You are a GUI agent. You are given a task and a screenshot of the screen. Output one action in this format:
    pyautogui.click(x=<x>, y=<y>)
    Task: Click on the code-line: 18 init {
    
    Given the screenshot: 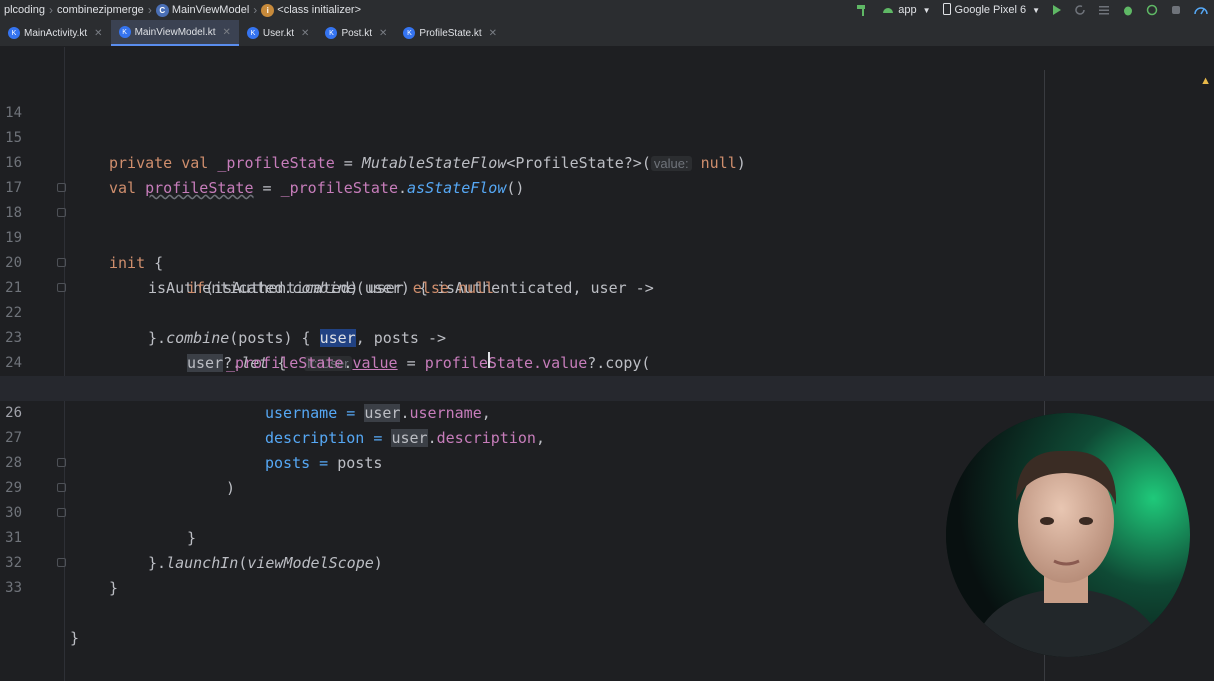 What is the action you would take?
    pyautogui.click(x=607, y=224)
    